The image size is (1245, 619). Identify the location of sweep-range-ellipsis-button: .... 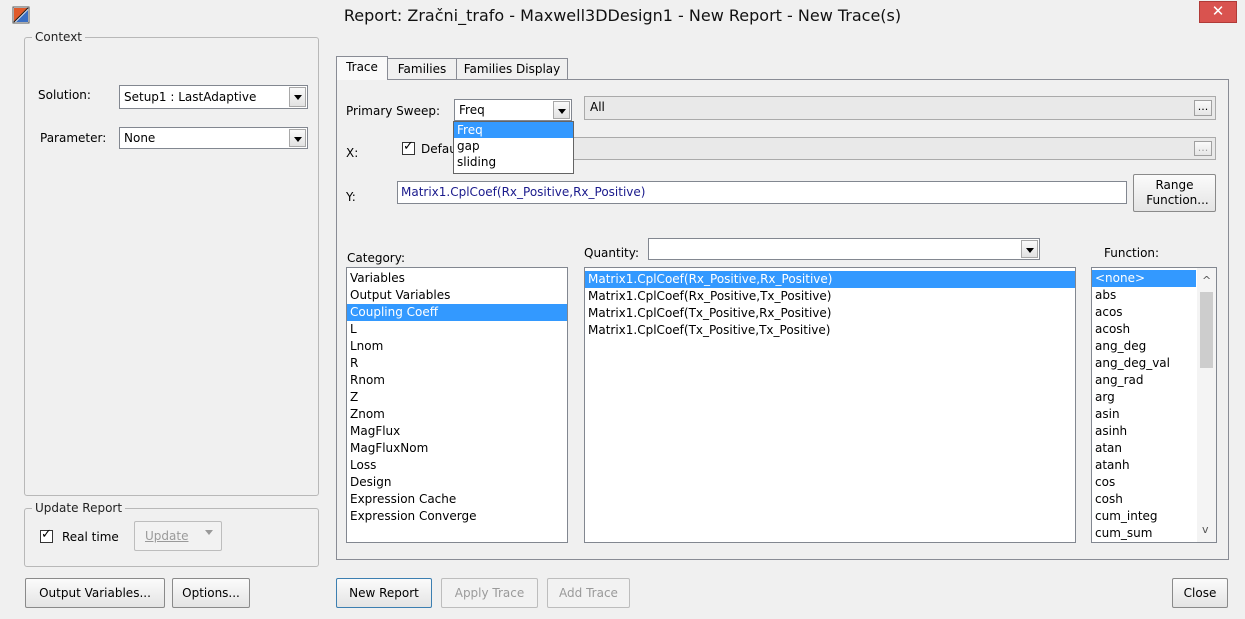
(1203, 108).